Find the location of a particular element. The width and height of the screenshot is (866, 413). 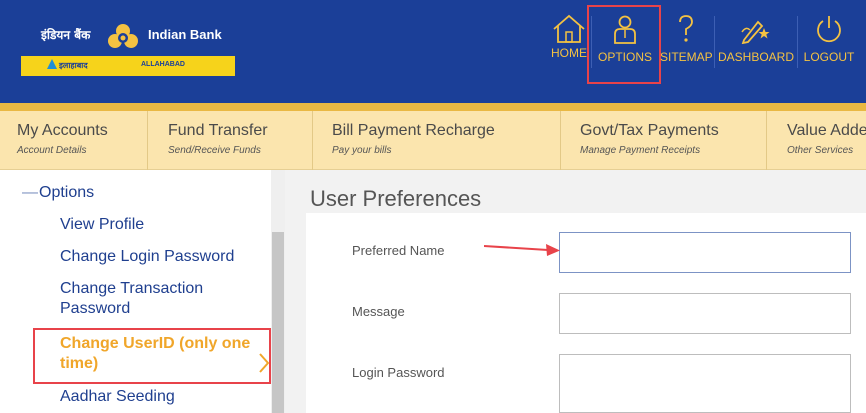

menu-title: Value Adde is located at coordinates (826, 130).